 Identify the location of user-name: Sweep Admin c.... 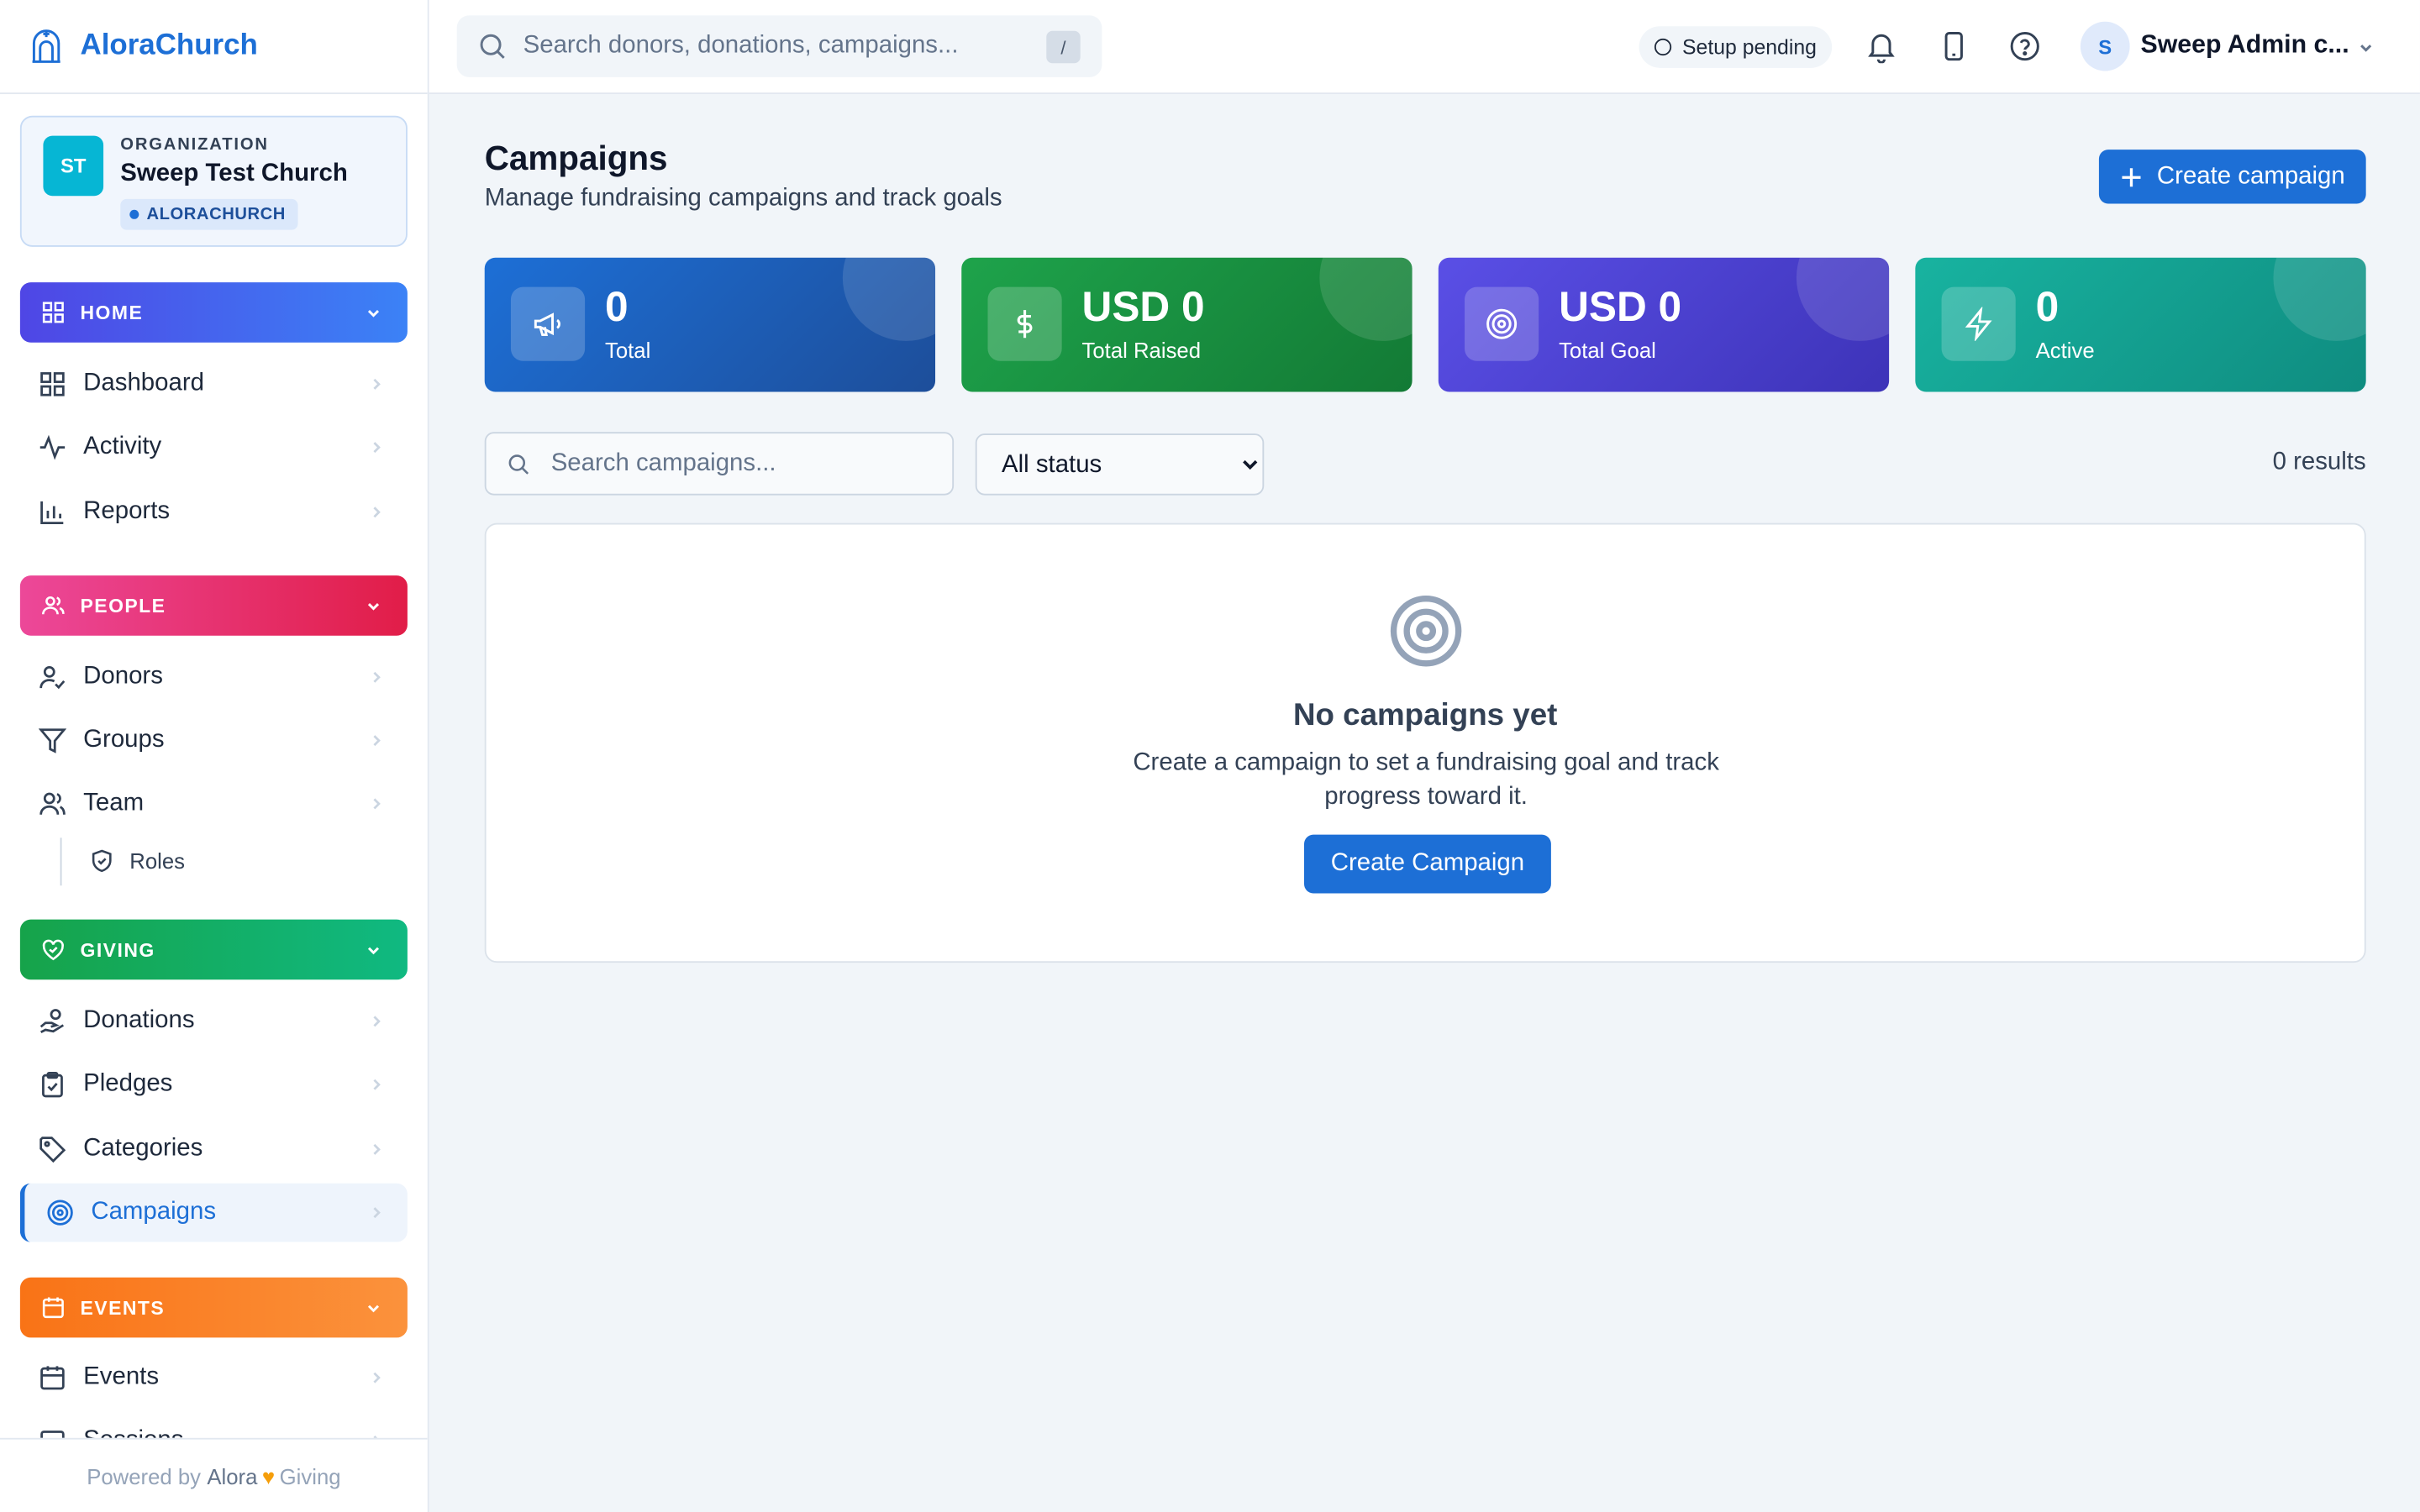
(2245, 45).